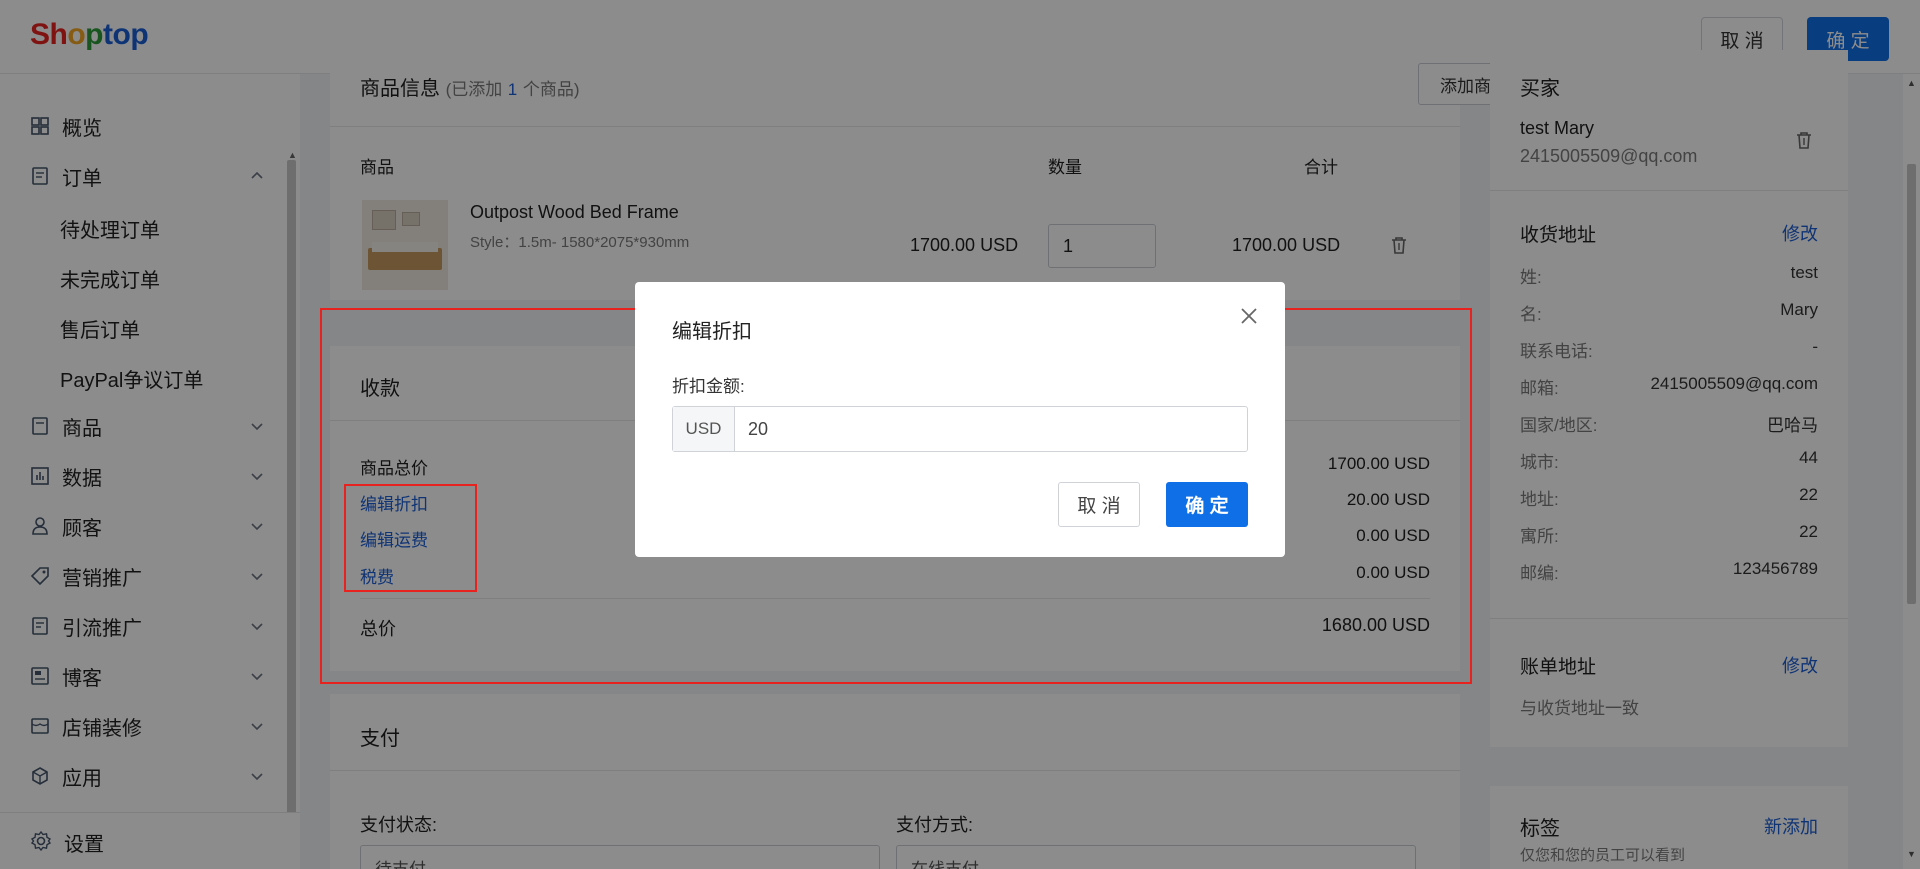 This screenshot has height=869, width=1920. I want to click on modal-title: 编辑折扣, so click(712, 332).